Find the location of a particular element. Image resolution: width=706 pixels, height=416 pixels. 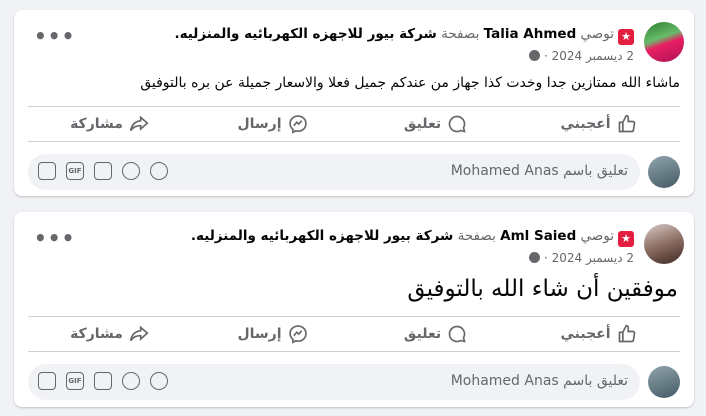

author-name: Talia Ahmed is located at coordinates (530, 34).